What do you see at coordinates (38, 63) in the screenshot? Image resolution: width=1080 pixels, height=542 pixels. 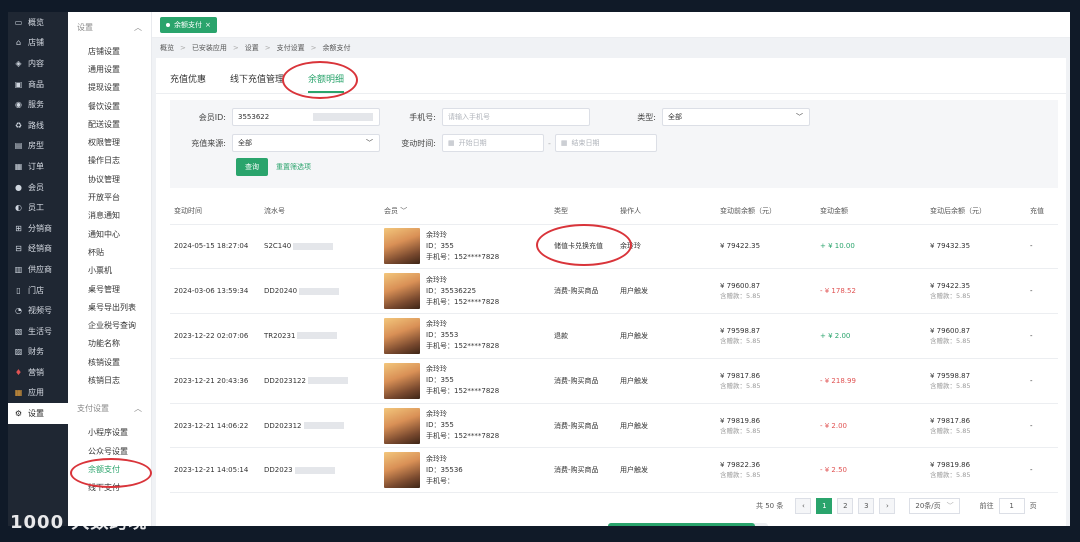 I see `nav-item-2: ◈ 内容` at bounding box center [38, 63].